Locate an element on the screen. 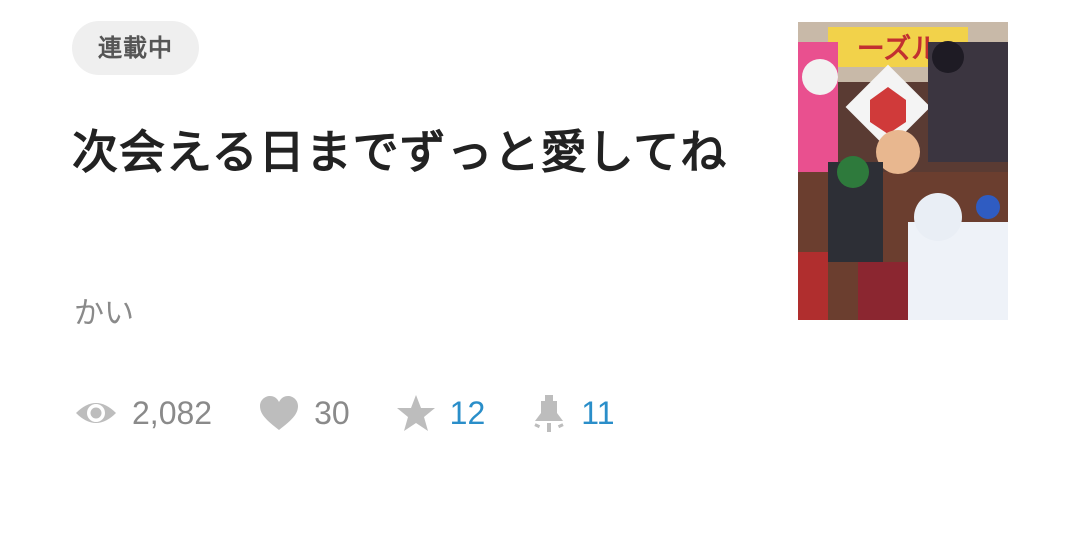 Image resolution: width=1080 pixels, height=553 pixels. author-name: かい is located at coordinates (104, 310).